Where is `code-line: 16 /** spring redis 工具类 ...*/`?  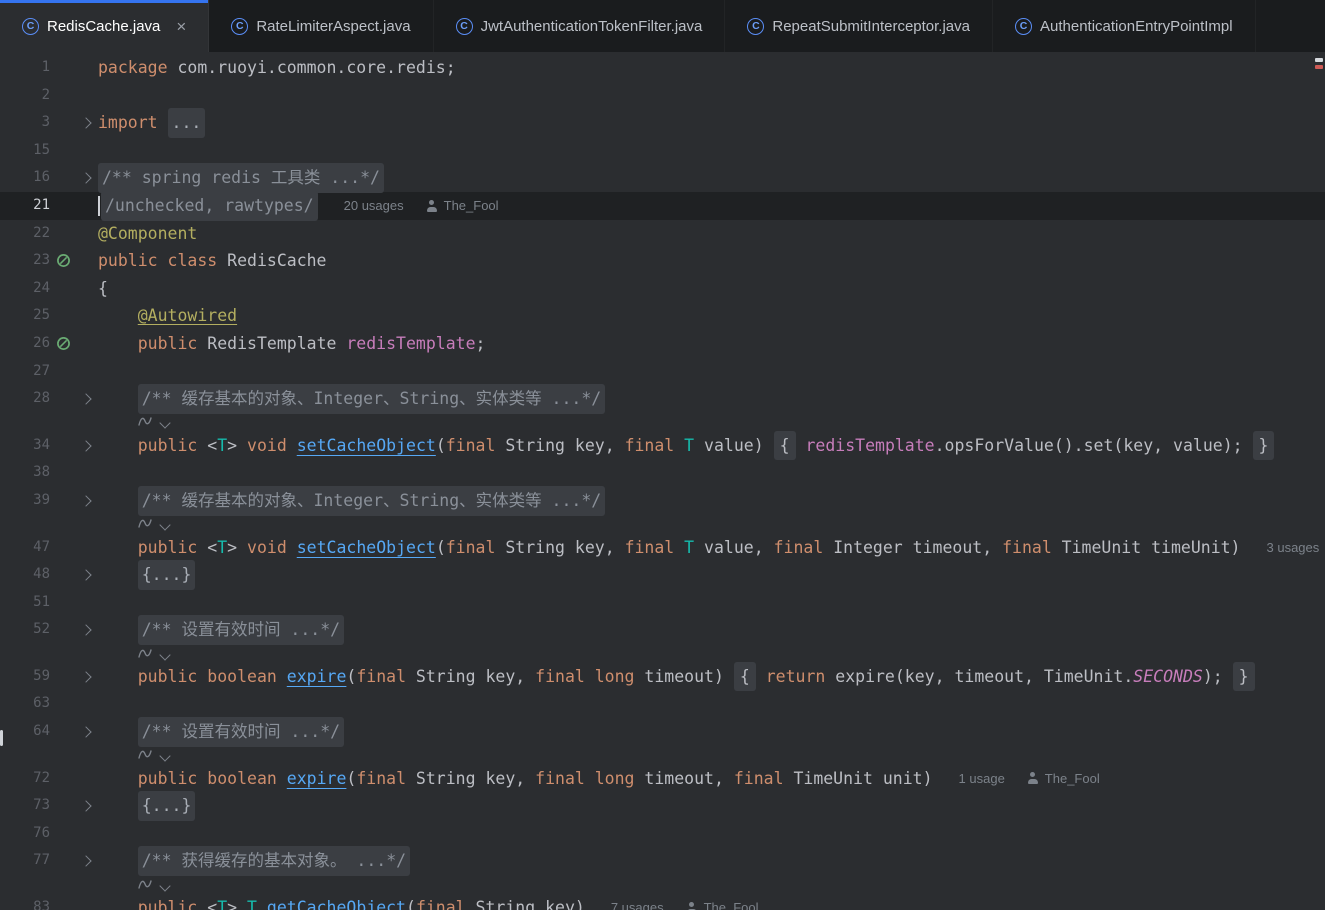 code-line: 16 /** spring redis 工具类 ...*/ is located at coordinates (662, 178).